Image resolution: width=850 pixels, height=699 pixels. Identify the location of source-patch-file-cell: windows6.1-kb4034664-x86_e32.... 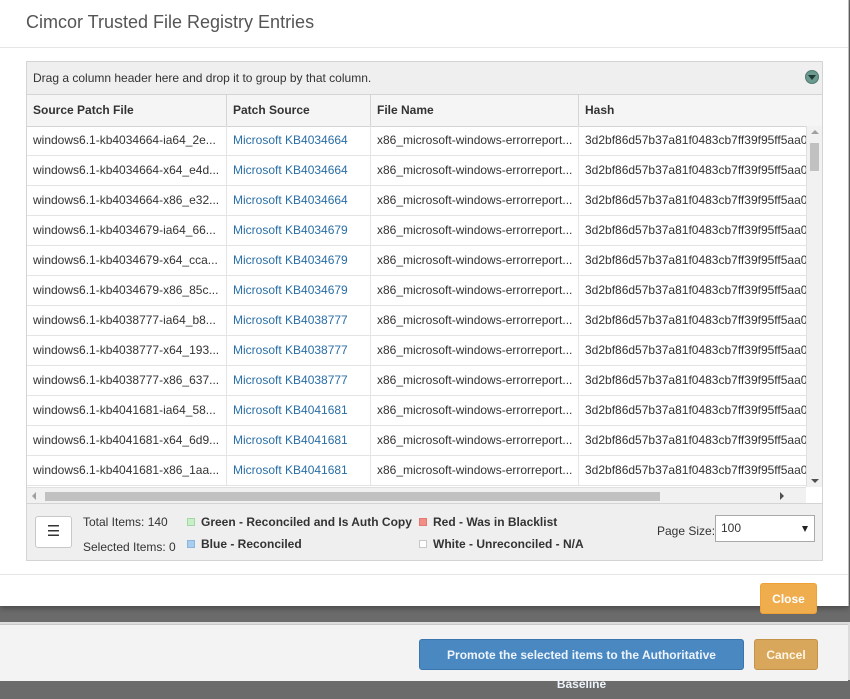
(127, 200).